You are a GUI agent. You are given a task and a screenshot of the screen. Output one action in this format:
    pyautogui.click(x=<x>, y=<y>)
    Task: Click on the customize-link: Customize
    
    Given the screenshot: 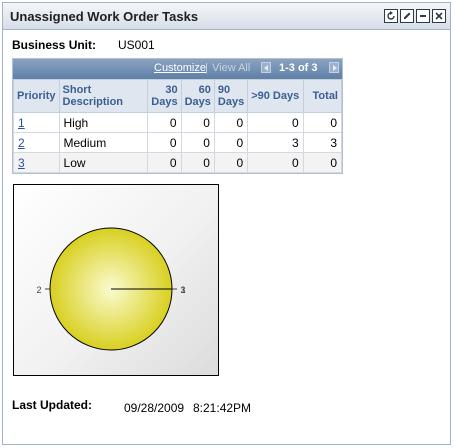 What is the action you would take?
    pyautogui.click(x=180, y=68)
    